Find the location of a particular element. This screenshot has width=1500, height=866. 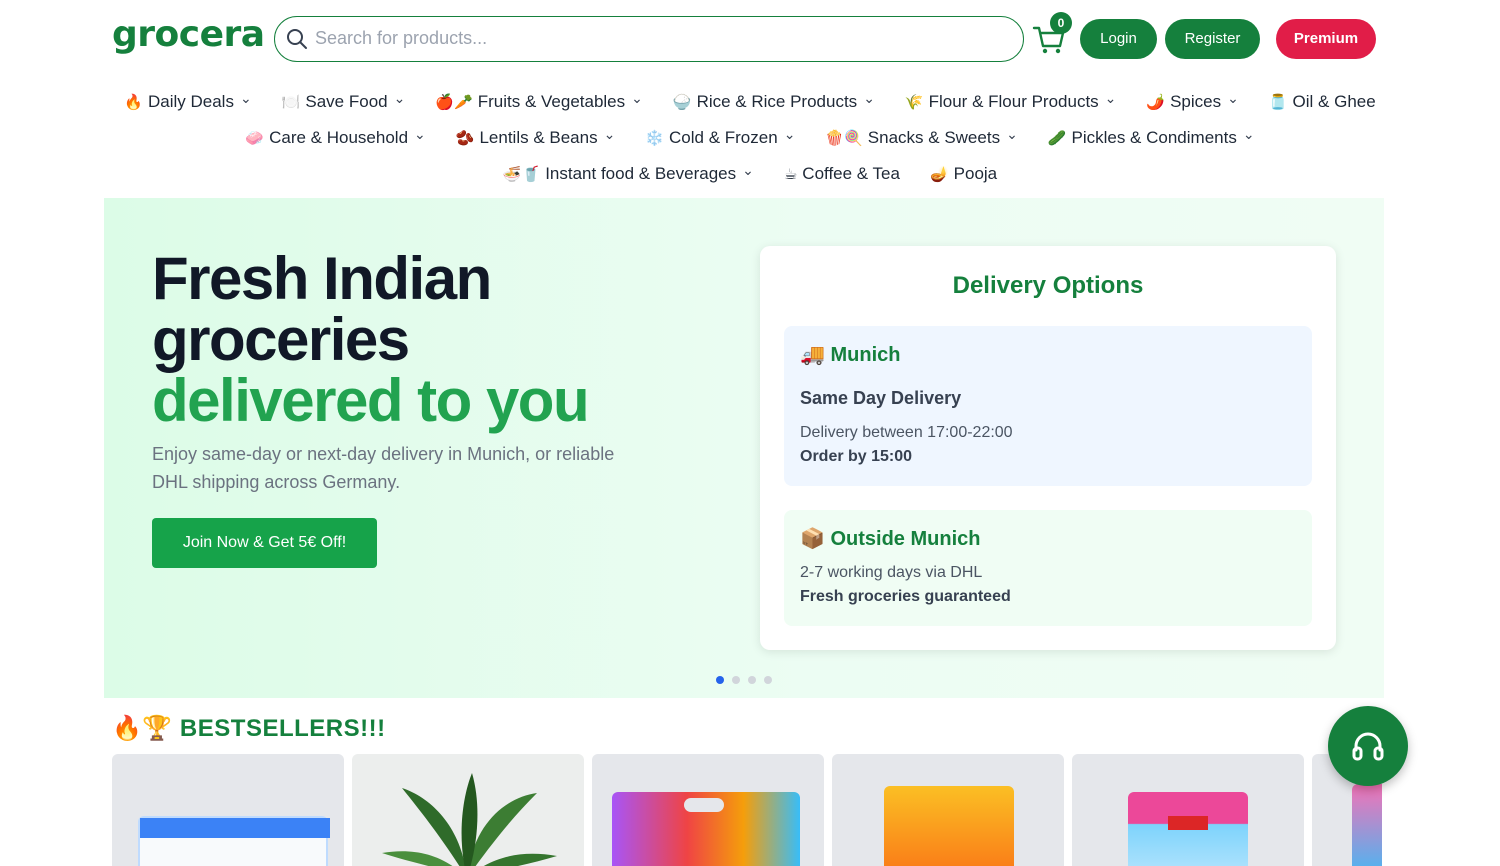

category-save-food: 🍽️ Save Food ⌄ is located at coordinates (343, 101).